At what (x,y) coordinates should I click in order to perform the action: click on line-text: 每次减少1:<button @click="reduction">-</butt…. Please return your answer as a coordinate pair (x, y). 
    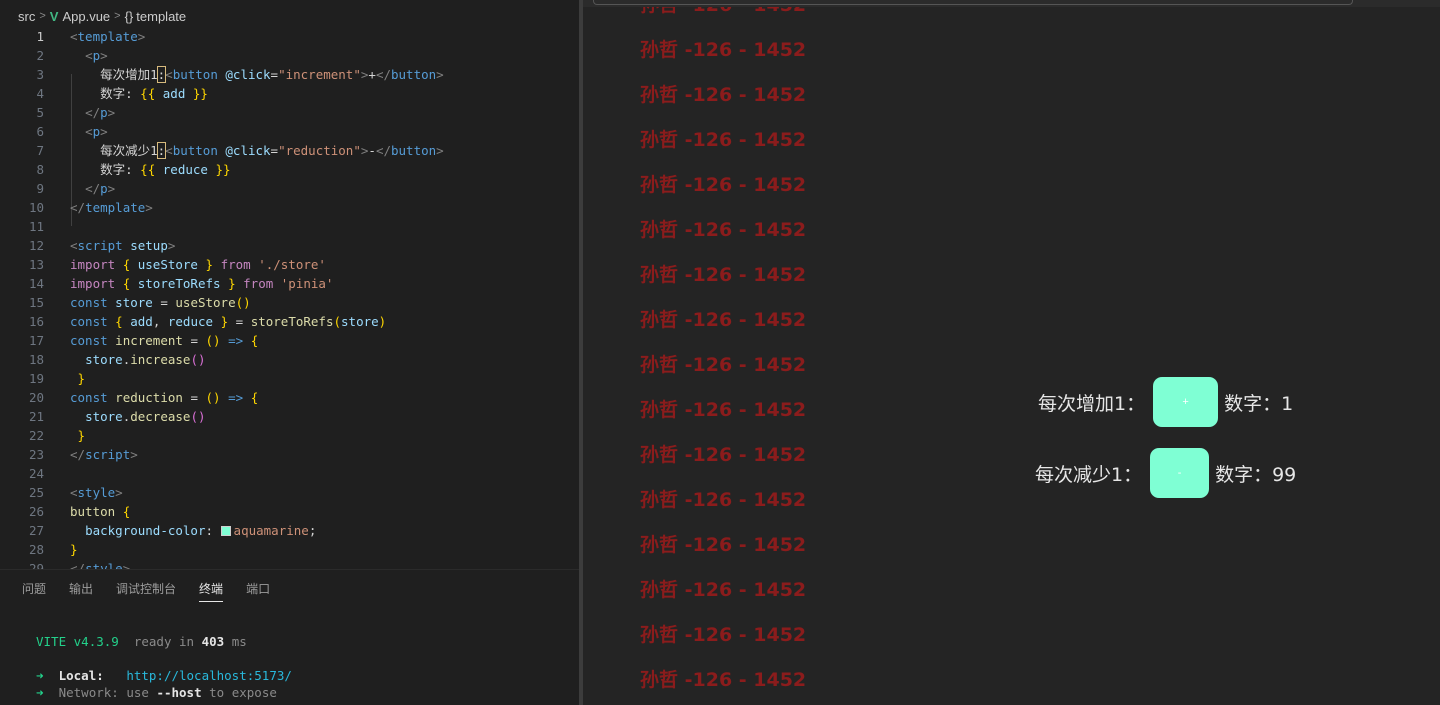
    Looking at the image, I should click on (272, 150).